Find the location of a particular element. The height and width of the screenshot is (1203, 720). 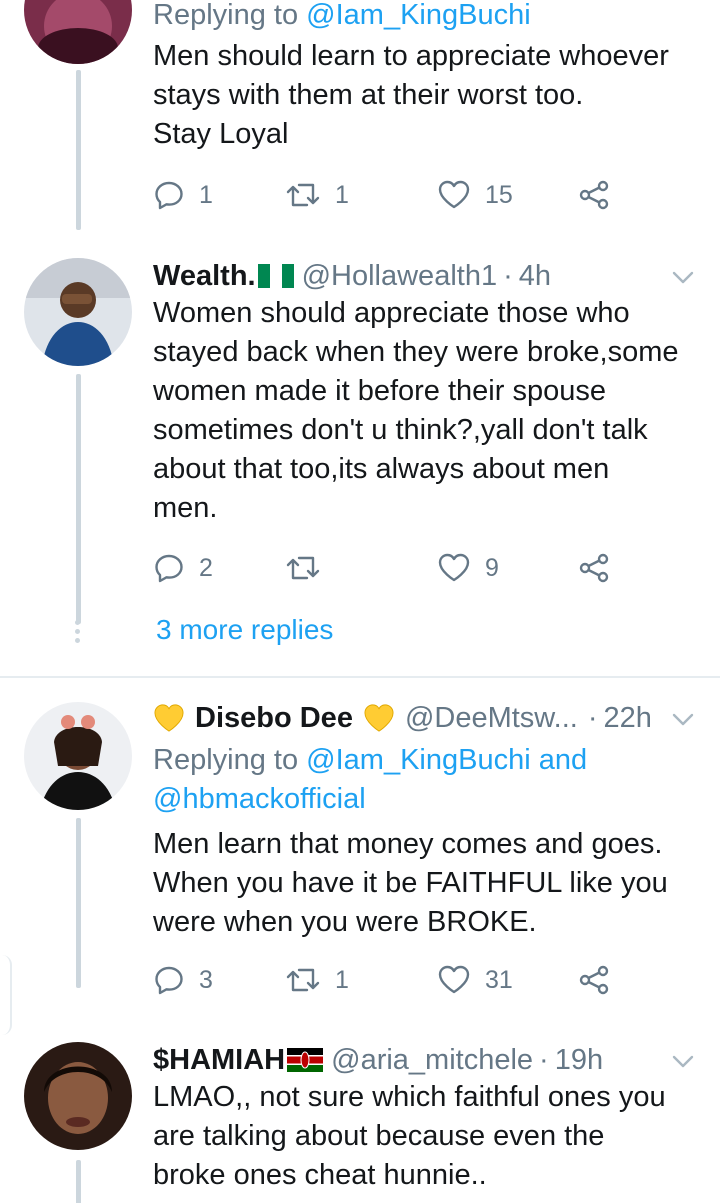

reply-button: 2 is located at coordinates (183, 568).